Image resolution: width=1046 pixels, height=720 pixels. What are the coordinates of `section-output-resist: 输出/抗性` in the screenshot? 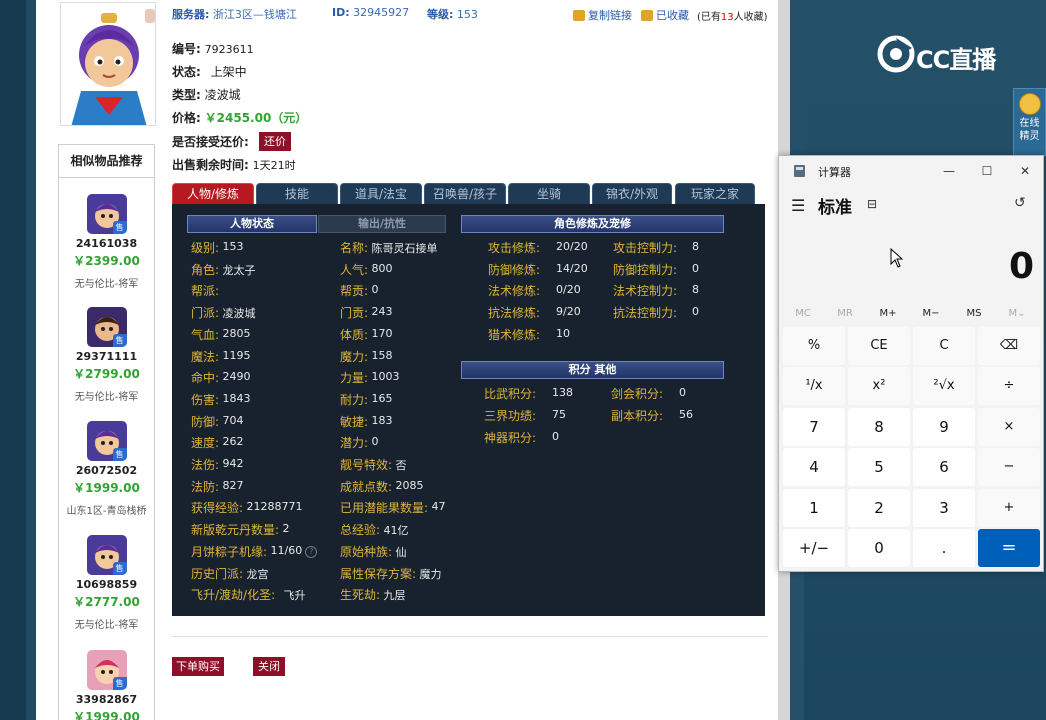 It's located at (382, 224).